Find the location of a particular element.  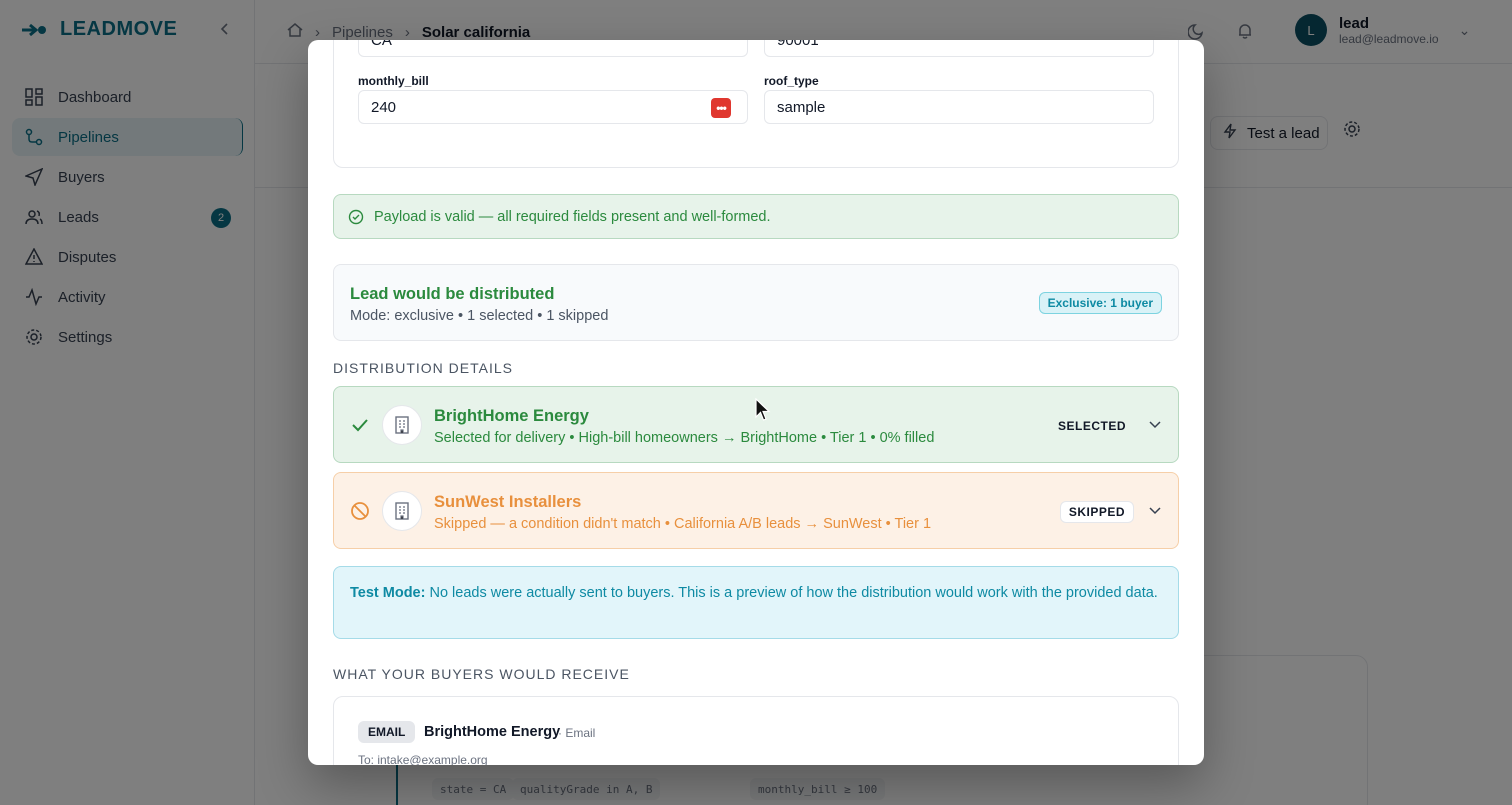

mouse-cursor-icon is located at coordinates (763, 409).